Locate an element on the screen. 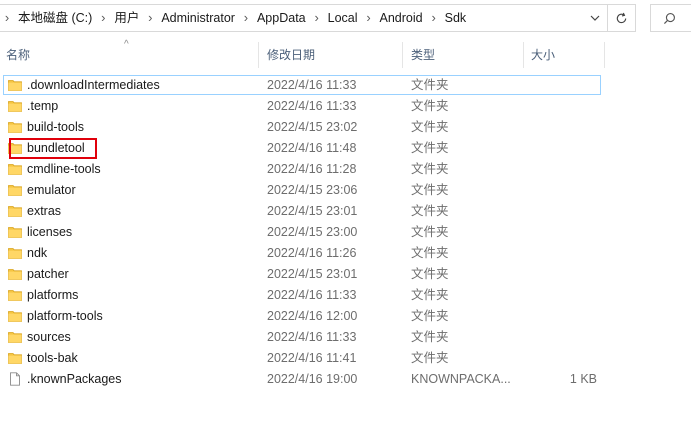 The width and height of the screenshot is (691, 424). breadcrumb-appdata: AppData is located at coordinates (281, 18).